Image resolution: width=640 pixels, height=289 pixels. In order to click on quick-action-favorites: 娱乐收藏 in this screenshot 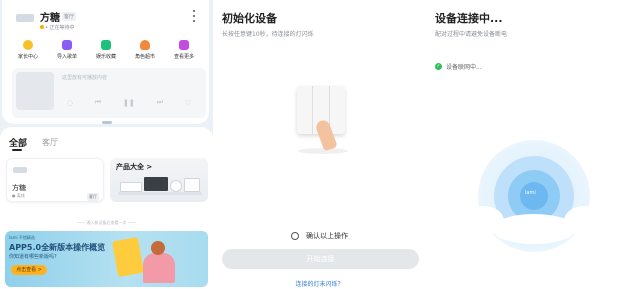, I will do `click(106, 50)`.